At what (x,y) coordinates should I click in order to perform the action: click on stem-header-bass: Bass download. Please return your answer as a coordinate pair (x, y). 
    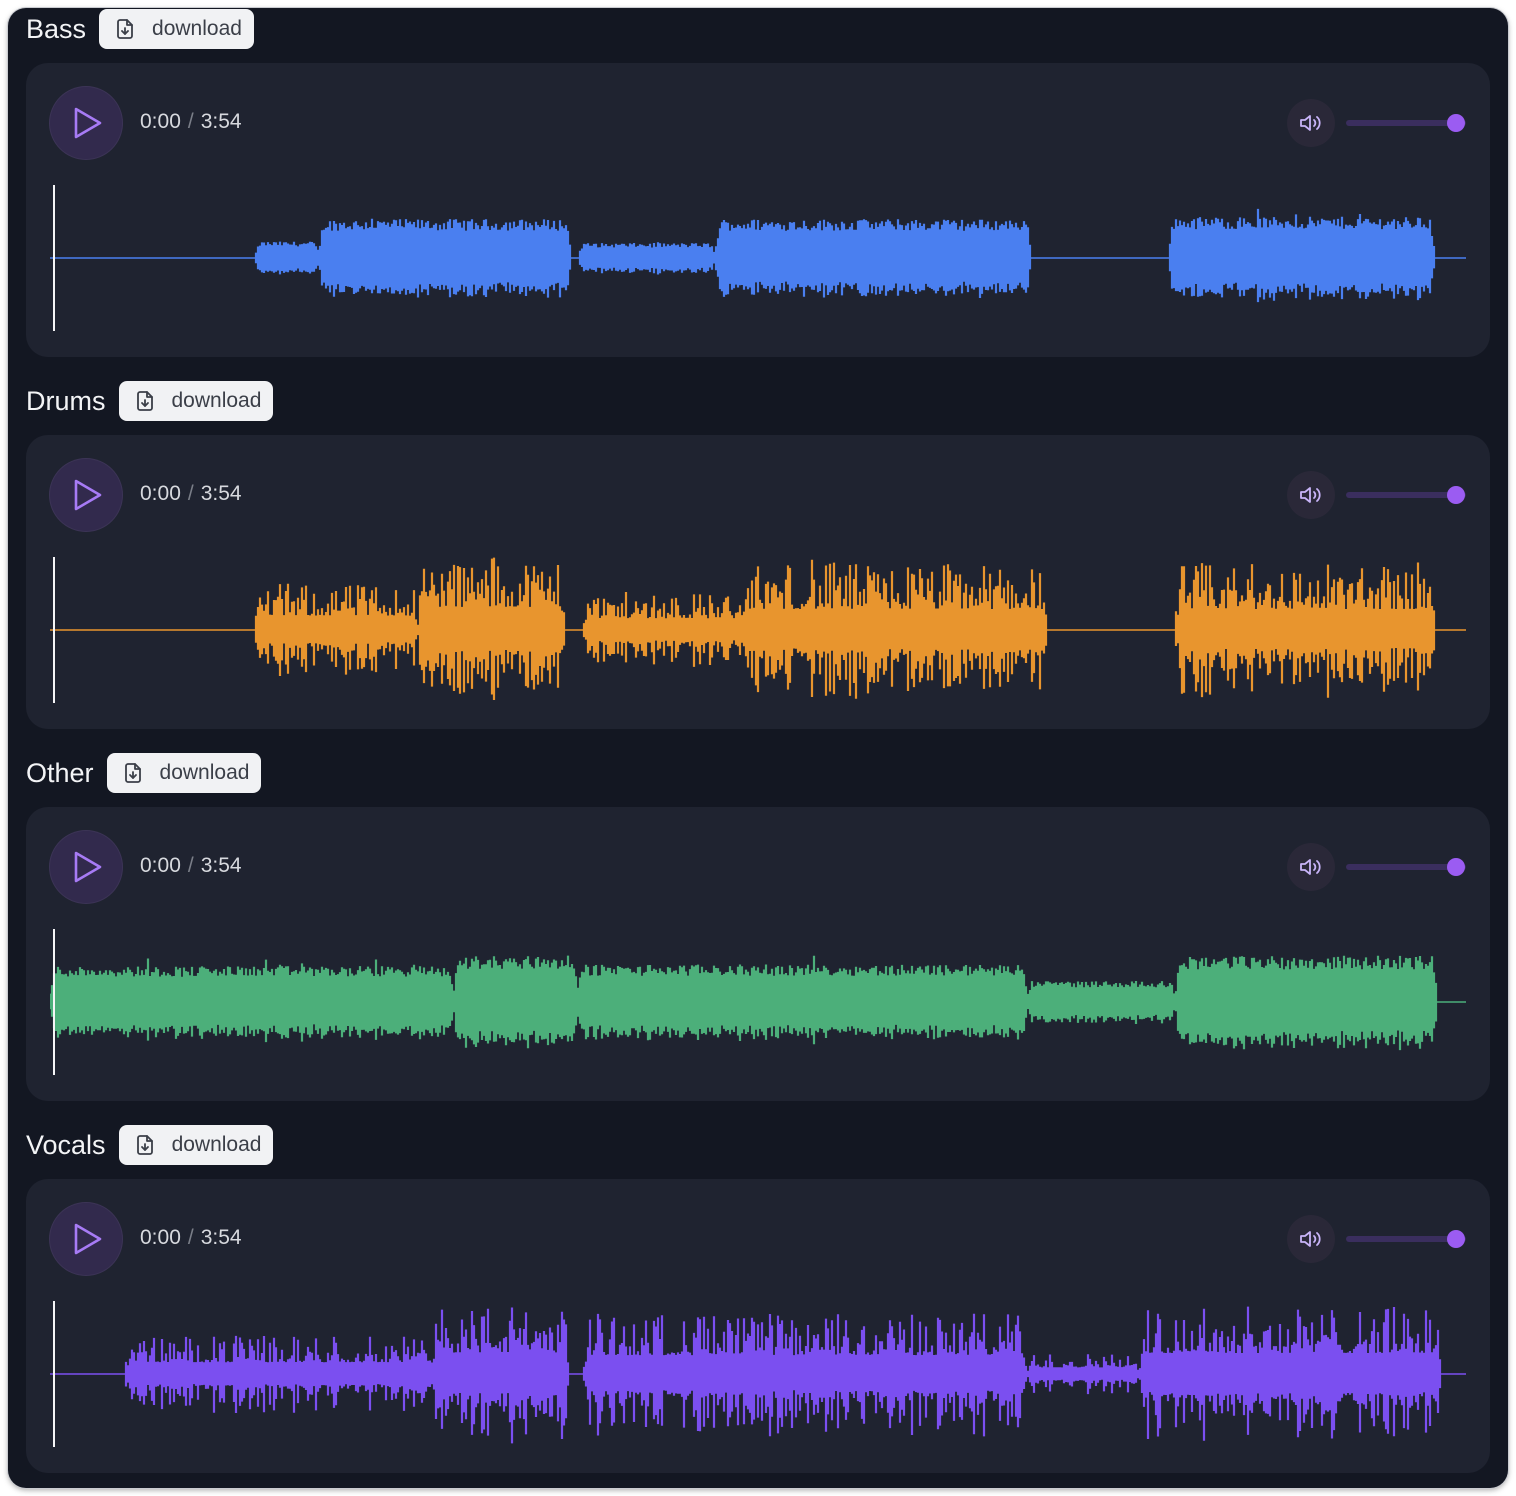
    Looking at the image, I should click on (140, 29).